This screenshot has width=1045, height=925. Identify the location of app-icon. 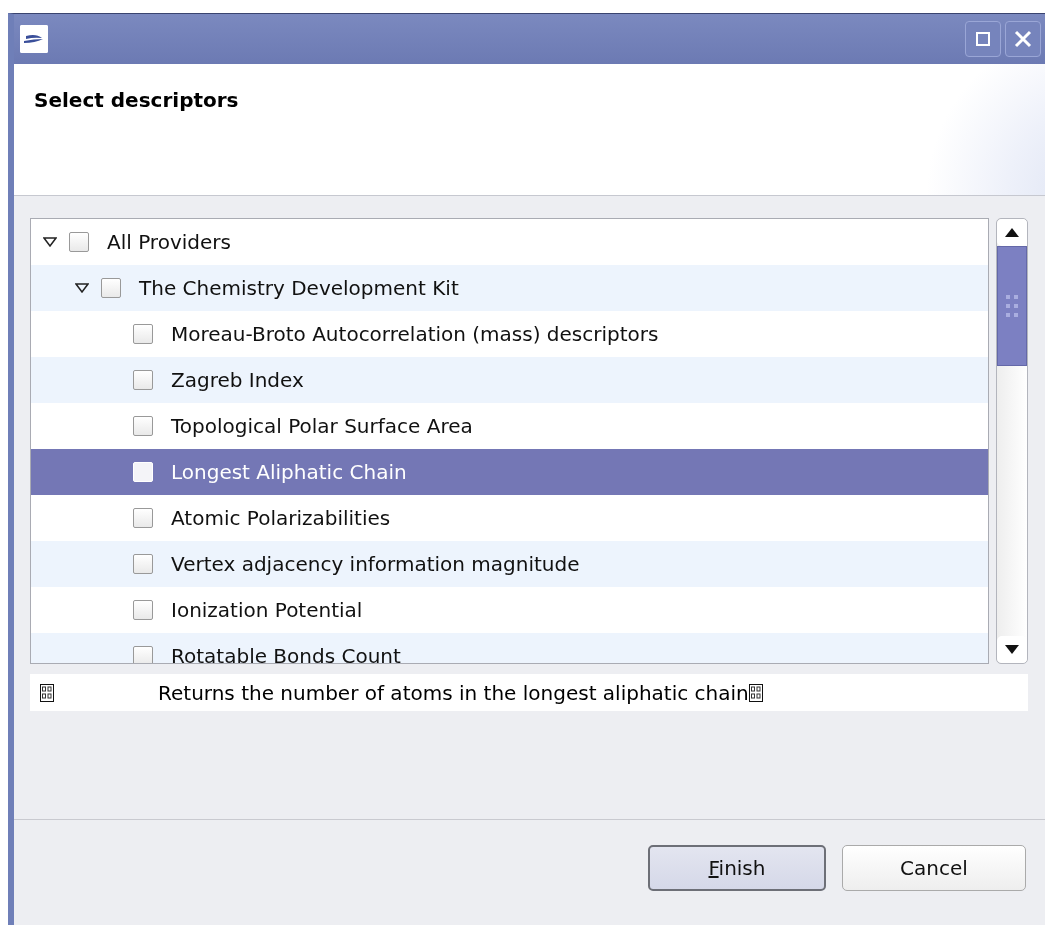
(34, 39).